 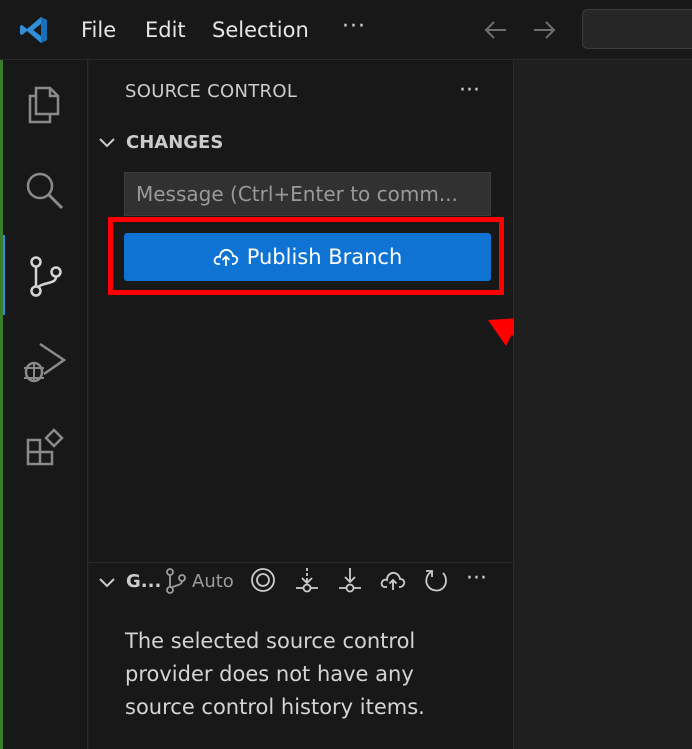 What do you see at coordinates (175, 142) in the screenshot?
I see `changes-label: CHANGES` at bounding box center [175, 142].